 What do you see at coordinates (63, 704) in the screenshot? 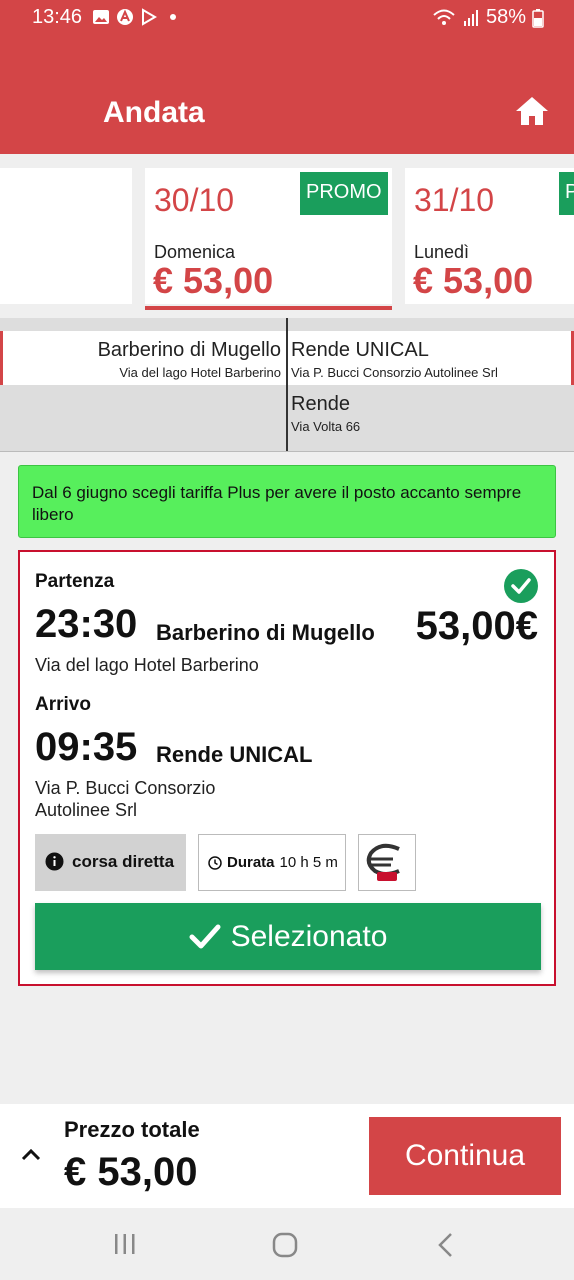
I see `arrival-label: Arrivo` at bounding box center [63, 704].